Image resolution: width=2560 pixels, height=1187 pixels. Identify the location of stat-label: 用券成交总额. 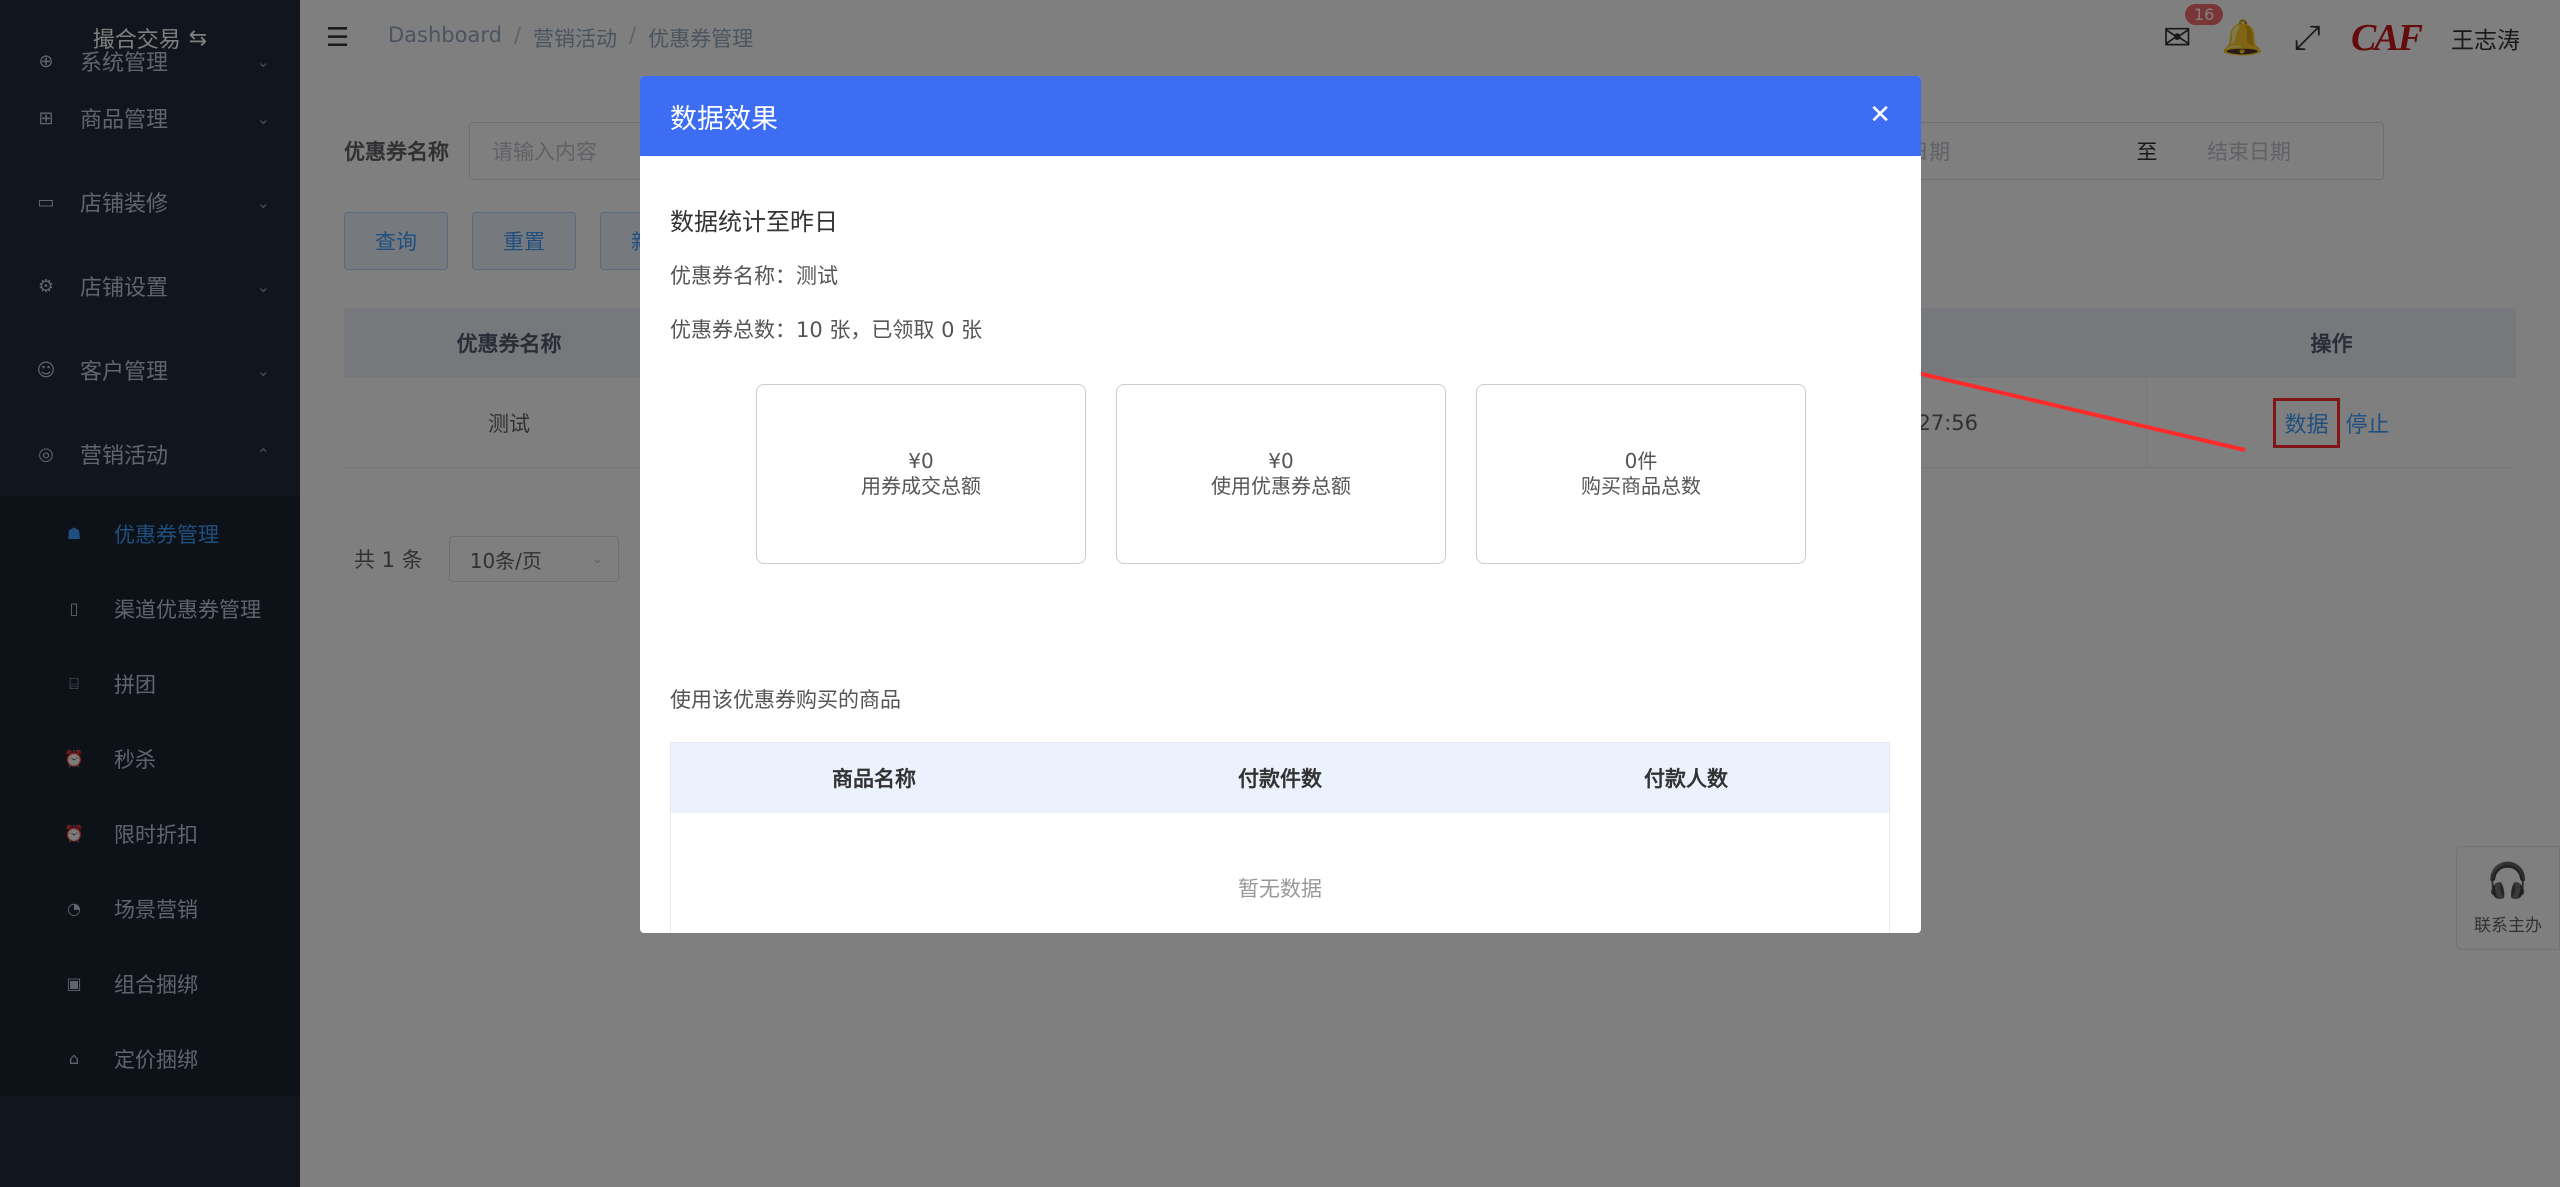
(921, 486).